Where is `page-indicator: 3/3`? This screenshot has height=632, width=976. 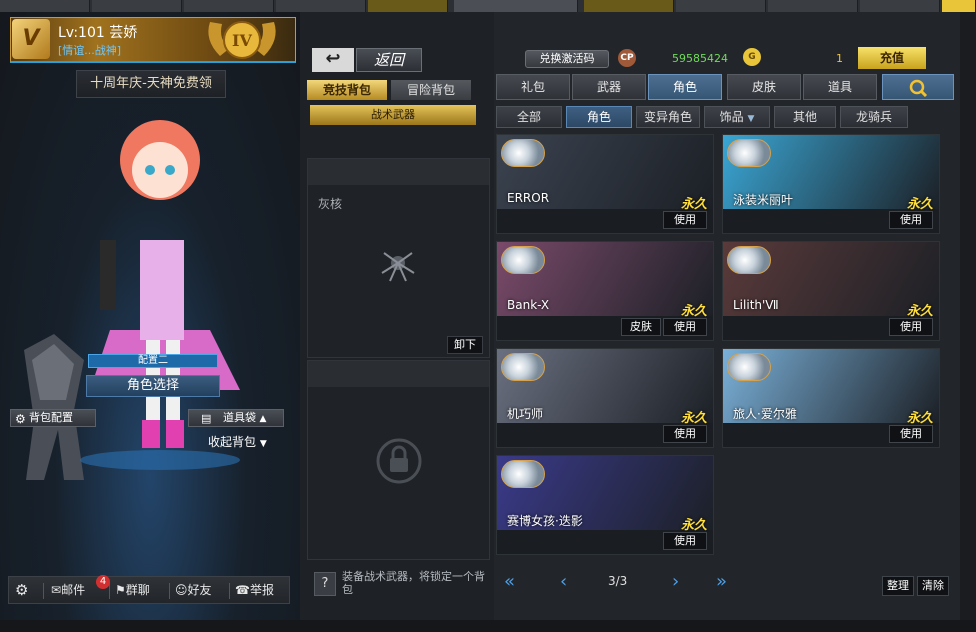 page-indicator: 3/3 is located at coordinates (618, 581).